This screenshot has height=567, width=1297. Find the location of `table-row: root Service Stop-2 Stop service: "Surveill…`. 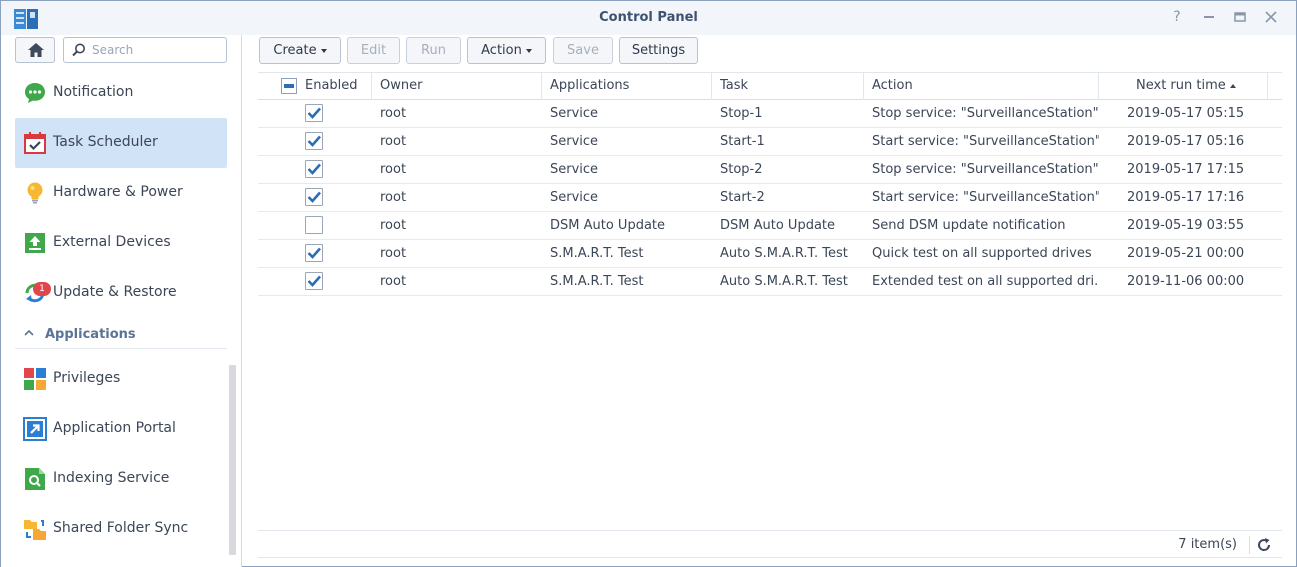

table-row: root Service Stop-2 Stop service: "Surveill… is located at coordinates (770, 170).